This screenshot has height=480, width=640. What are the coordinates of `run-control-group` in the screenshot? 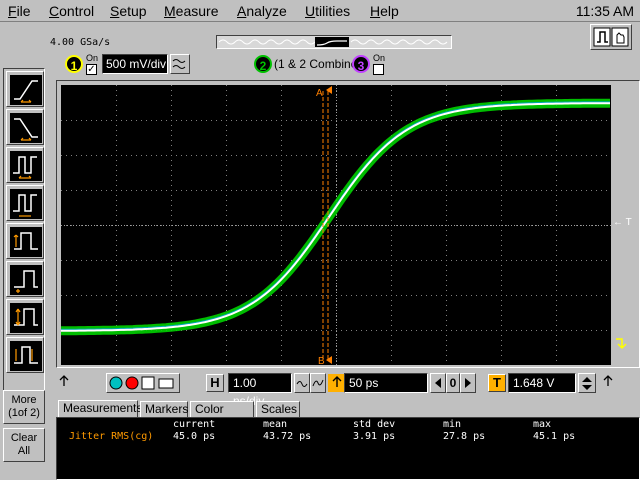 It's located at (143, 383).